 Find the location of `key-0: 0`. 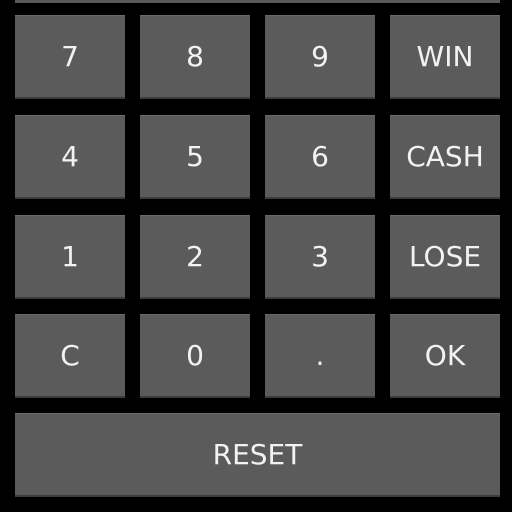

key-0: 0 is located at coordinates (195, 356).